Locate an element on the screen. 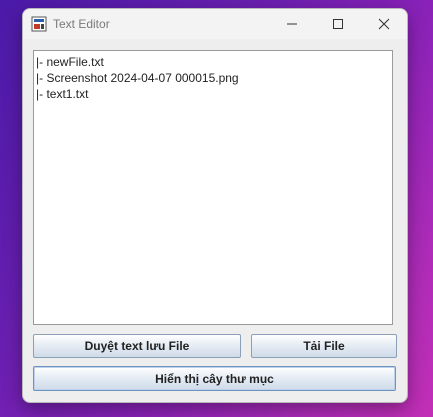  maximize-button is located at coordinates (338, 24).